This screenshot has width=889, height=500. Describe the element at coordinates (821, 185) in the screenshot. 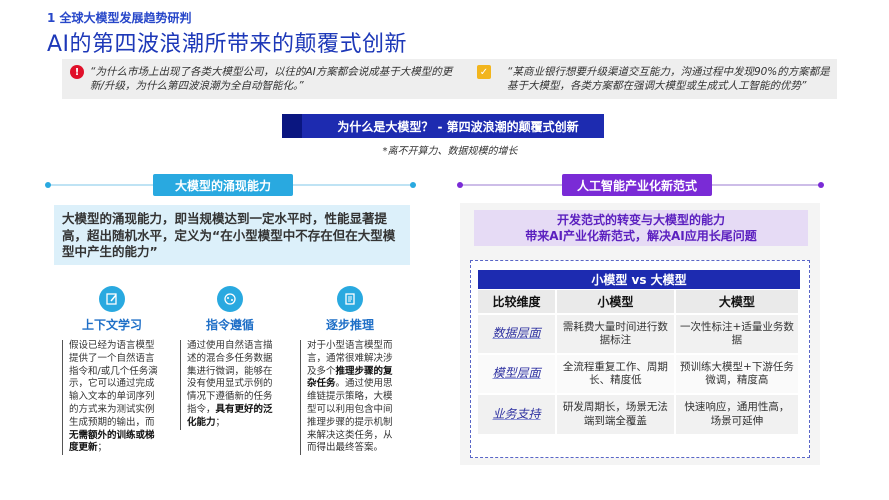

I see `right-divider-dot-end` at that location.